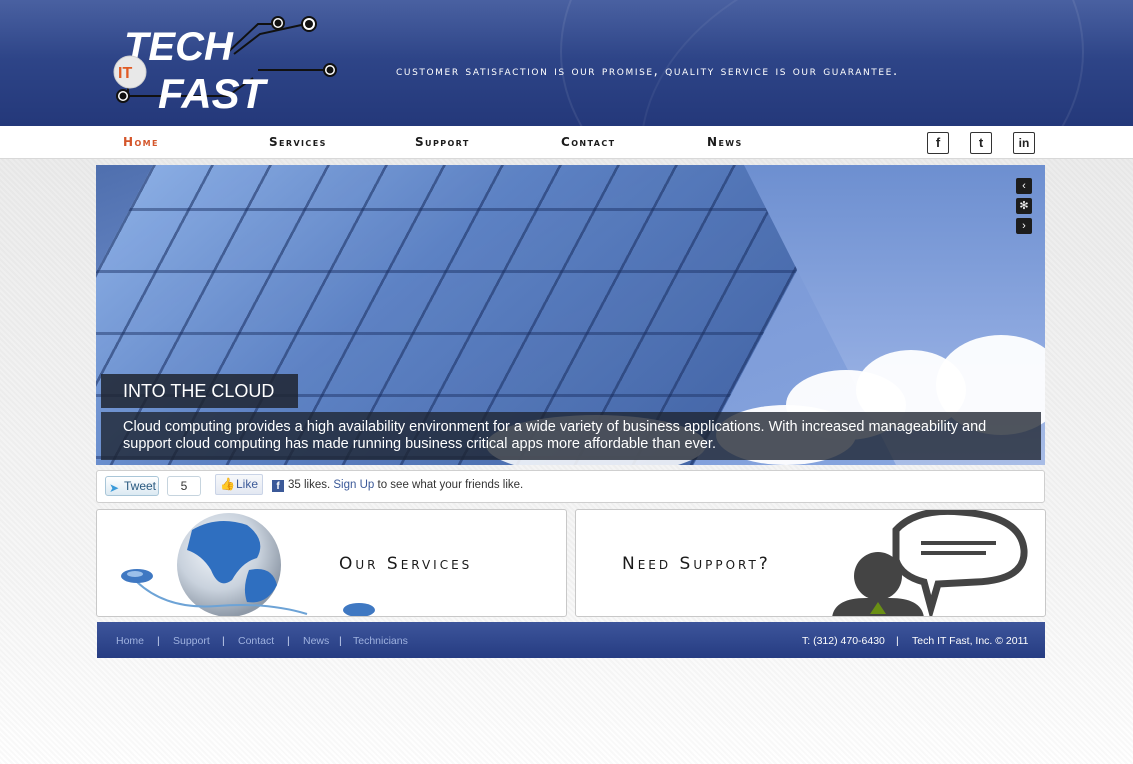 Image resolution: width=1133 pixels, height=764 pixels. Describe the element at coordinates (191, 641) in the screenshot. I see `footer-link-support: Support` at that location.